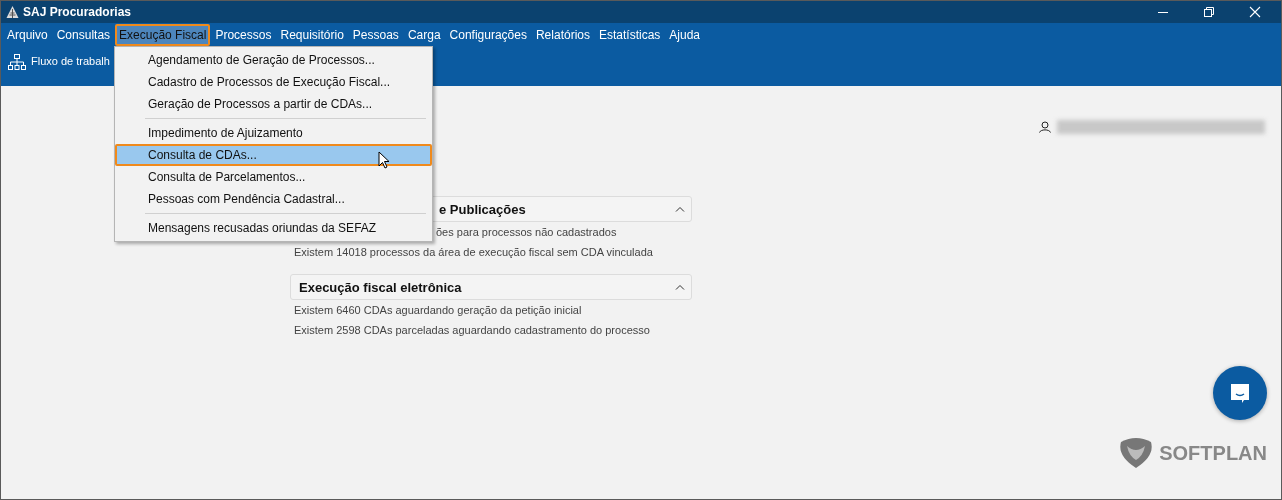  I want to click on menu-bar-item: Pessoas, so click(375, 34).